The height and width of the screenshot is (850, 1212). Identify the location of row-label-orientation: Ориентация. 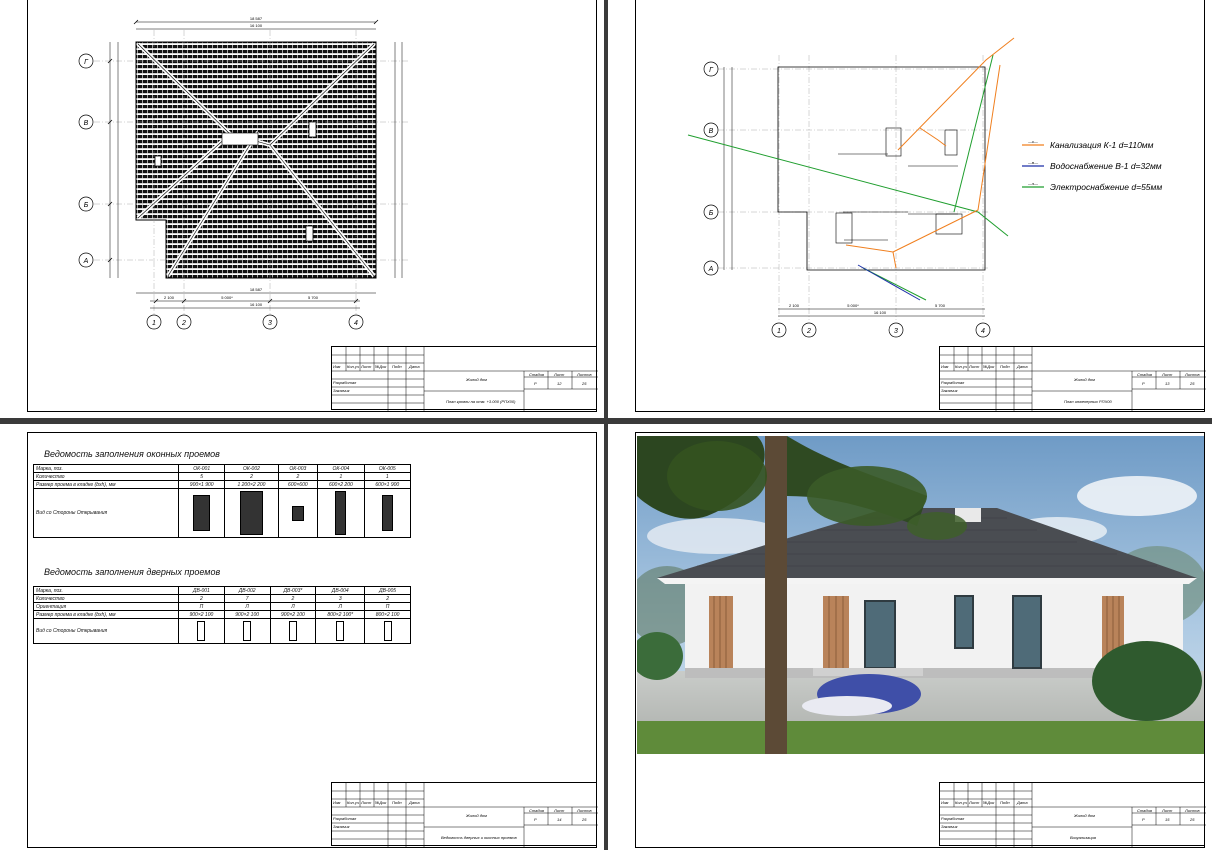
(106, 606).